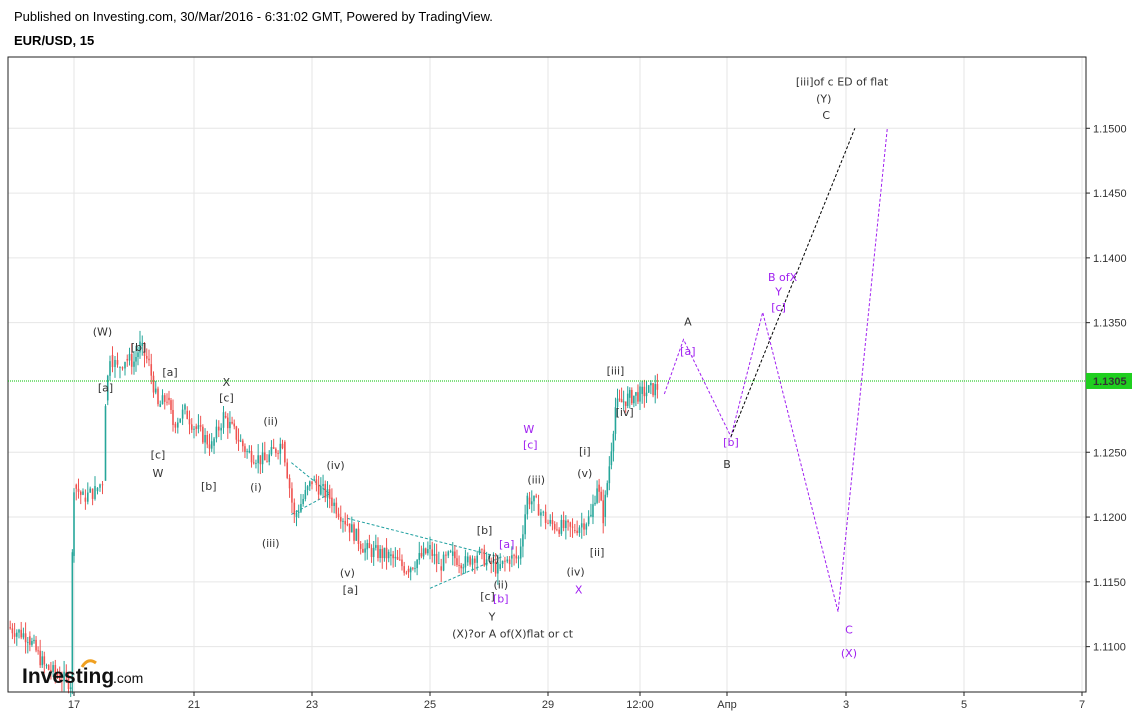  I want to click on x-tick-label: 23, so click(312, 705).